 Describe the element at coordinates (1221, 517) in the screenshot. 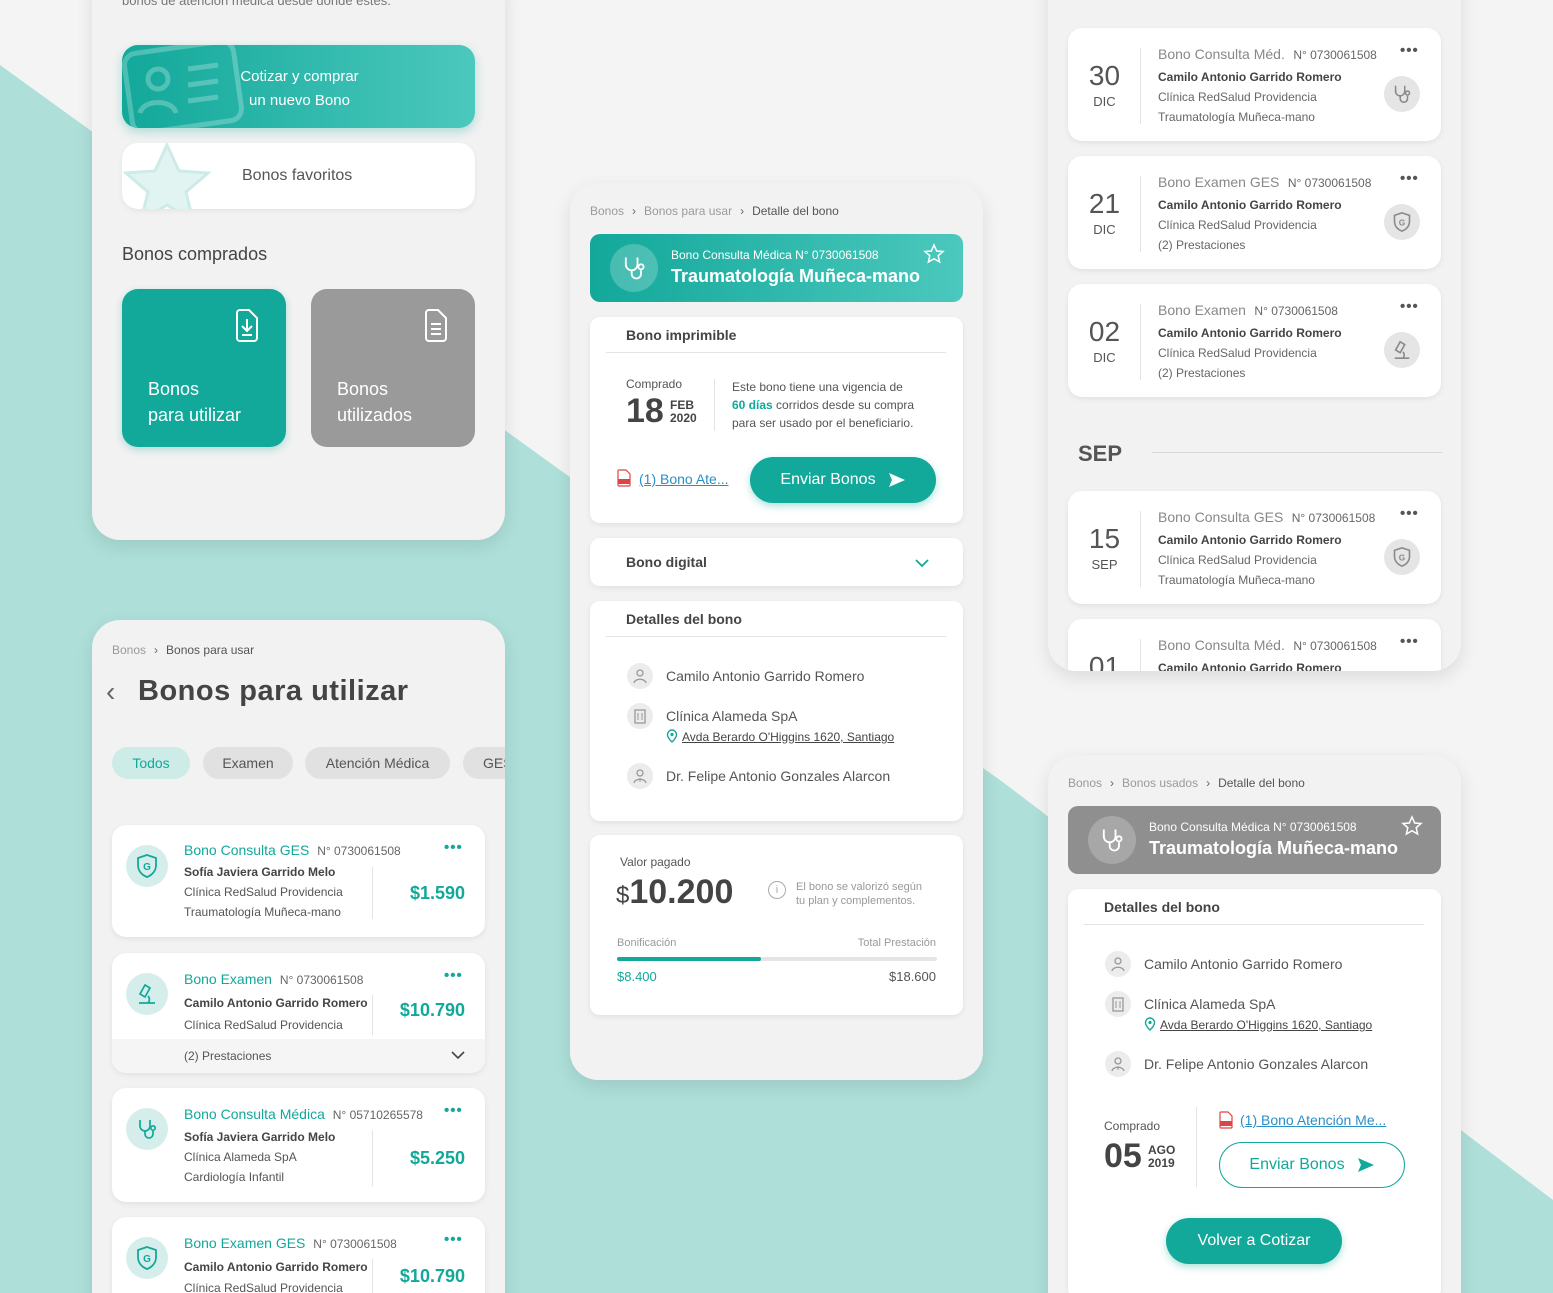

I see `item-type: Bono Consulta GES` at that location.